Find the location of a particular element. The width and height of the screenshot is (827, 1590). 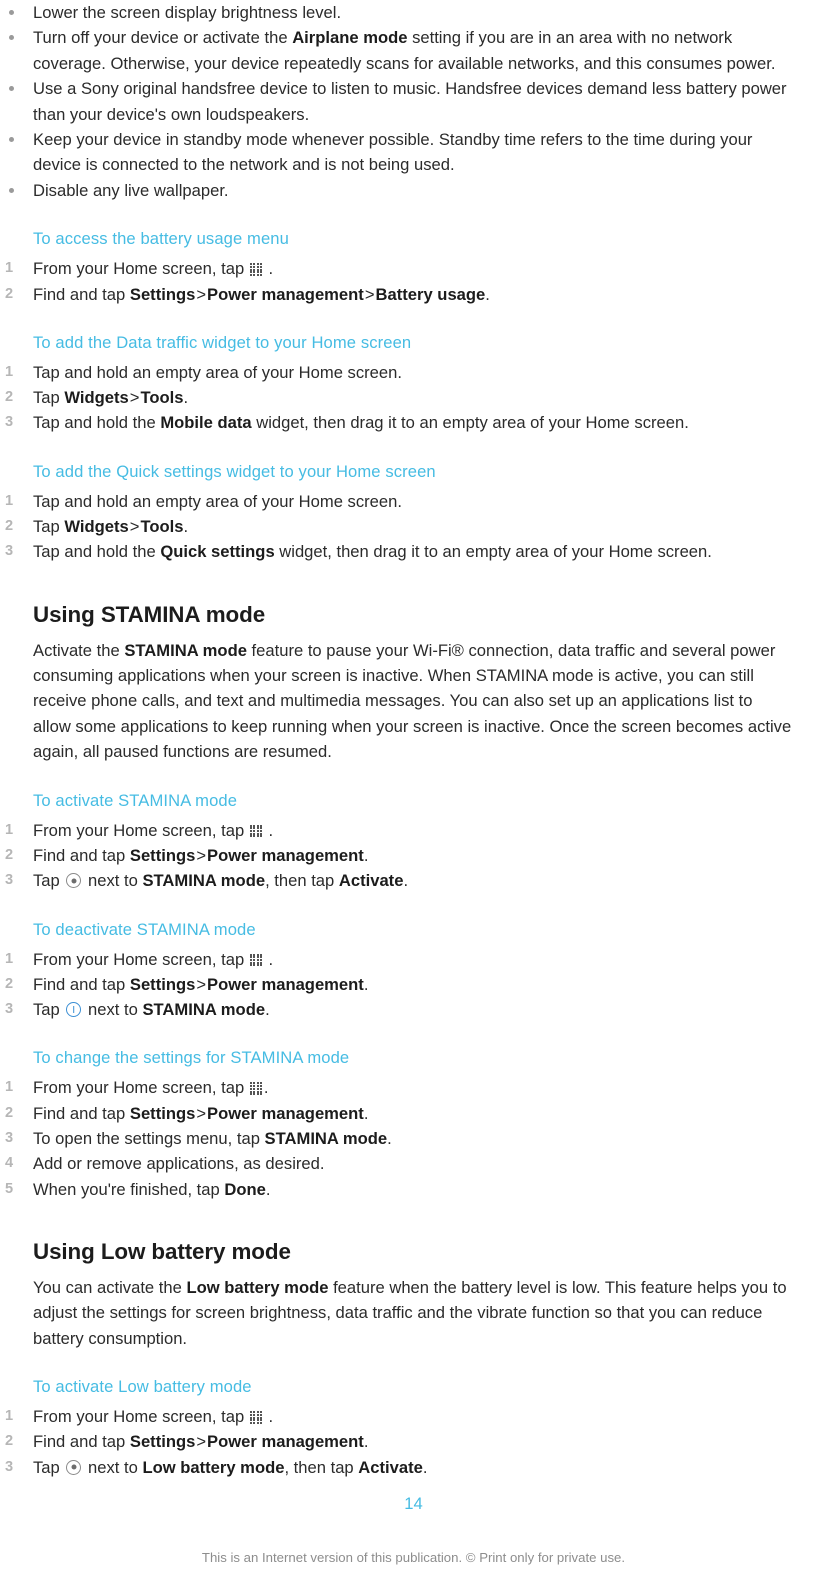

step-text: Add or remove applications, as desired. is located at coordinates (179, 1164).